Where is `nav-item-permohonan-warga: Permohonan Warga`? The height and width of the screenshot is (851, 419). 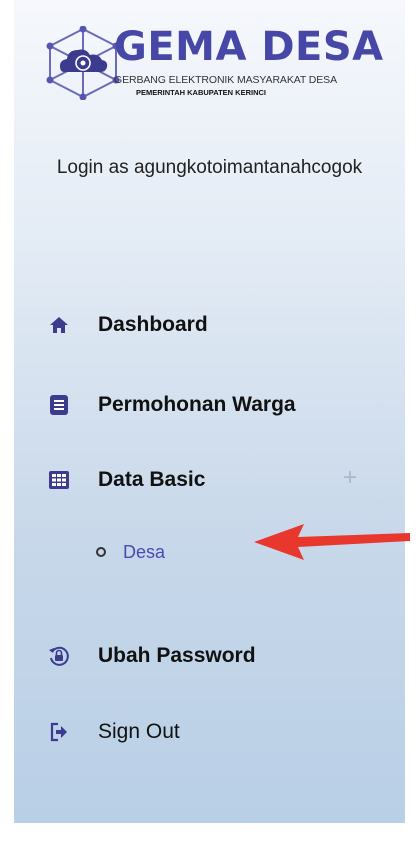 nav-item-permohonan-warga: Permohonan Warga is located at coordinates (172, 405).